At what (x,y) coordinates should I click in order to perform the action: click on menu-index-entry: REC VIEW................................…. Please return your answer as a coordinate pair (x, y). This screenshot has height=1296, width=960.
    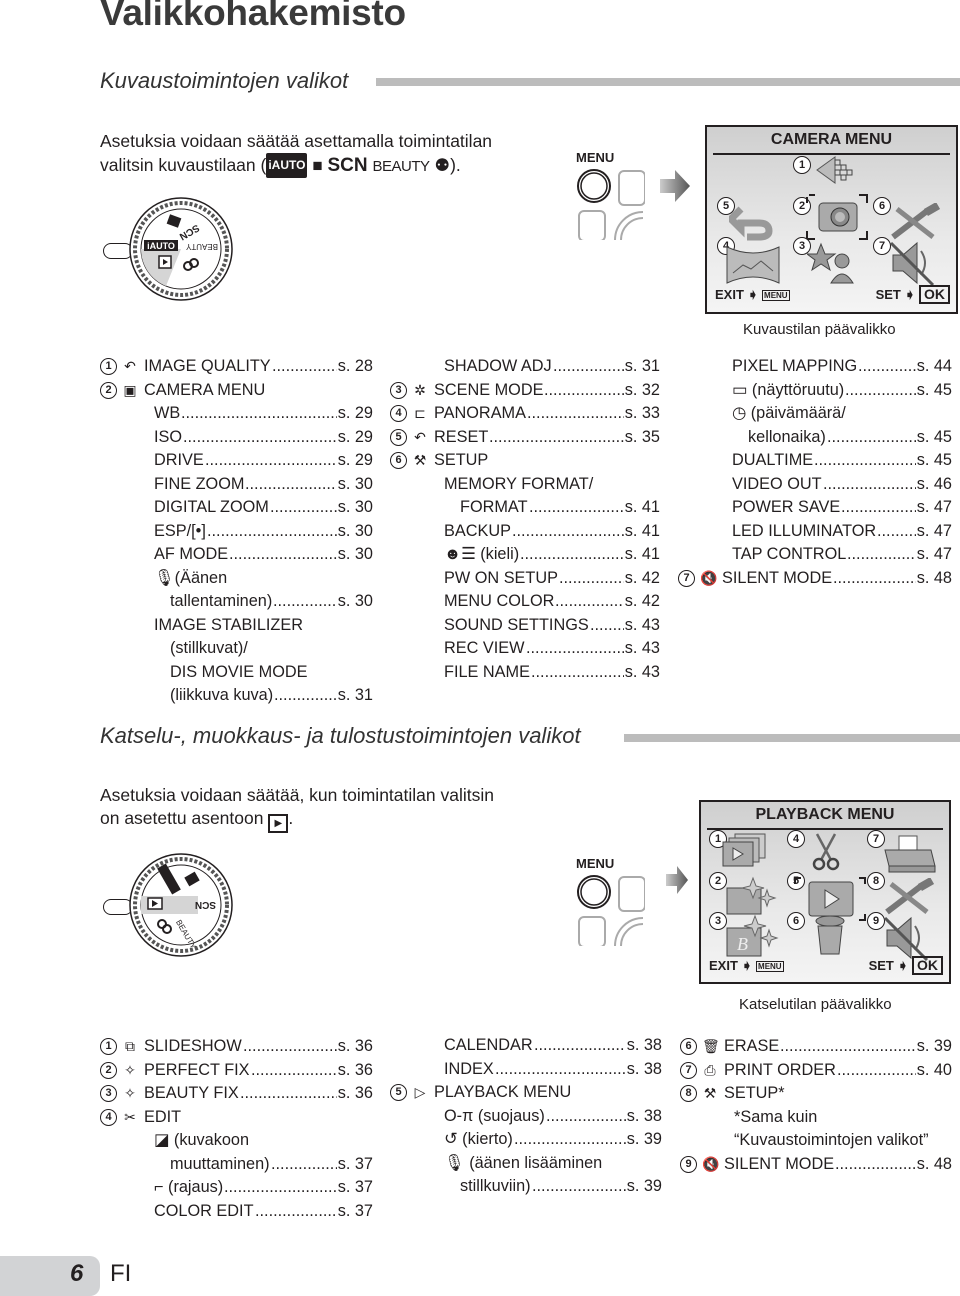
    Looking at the image, I should click on (525, 649).